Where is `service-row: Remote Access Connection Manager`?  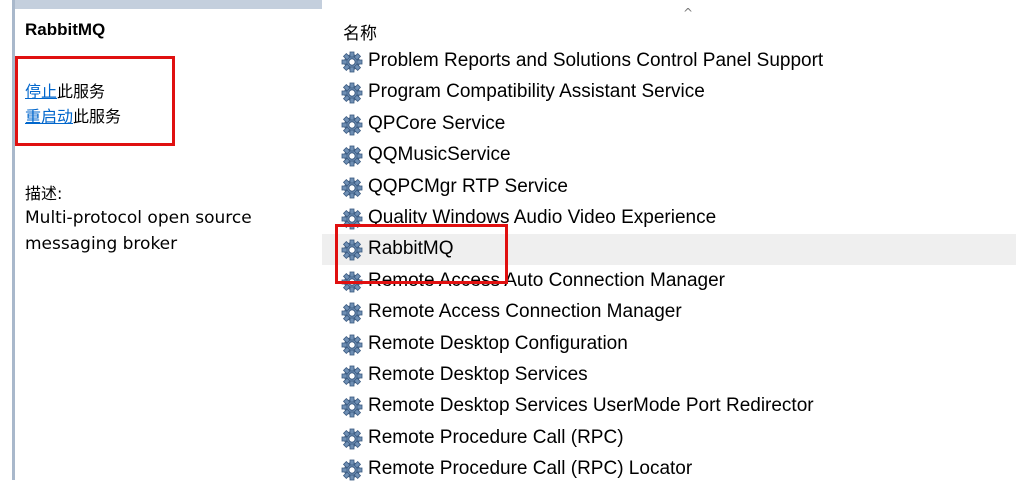 service-row: Remote Access Connection Manager is located at coordinates (669, 312).